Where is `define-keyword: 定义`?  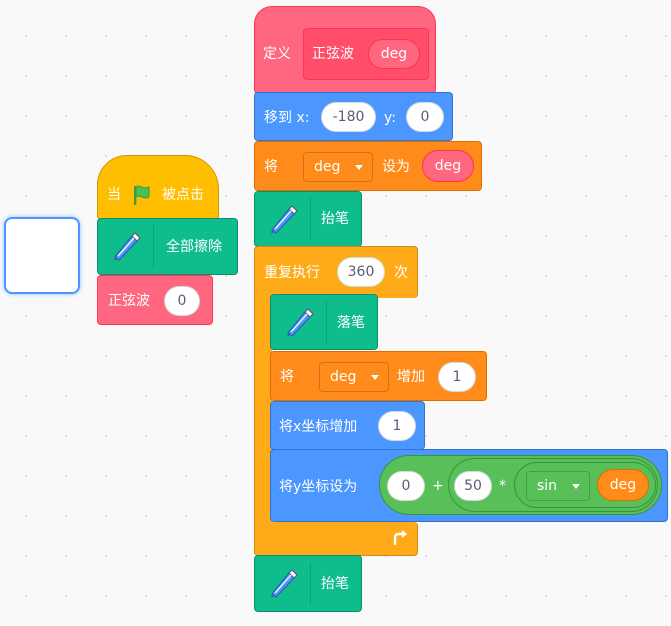 define-keyword: 定义 is located at coordinates (277, 54).